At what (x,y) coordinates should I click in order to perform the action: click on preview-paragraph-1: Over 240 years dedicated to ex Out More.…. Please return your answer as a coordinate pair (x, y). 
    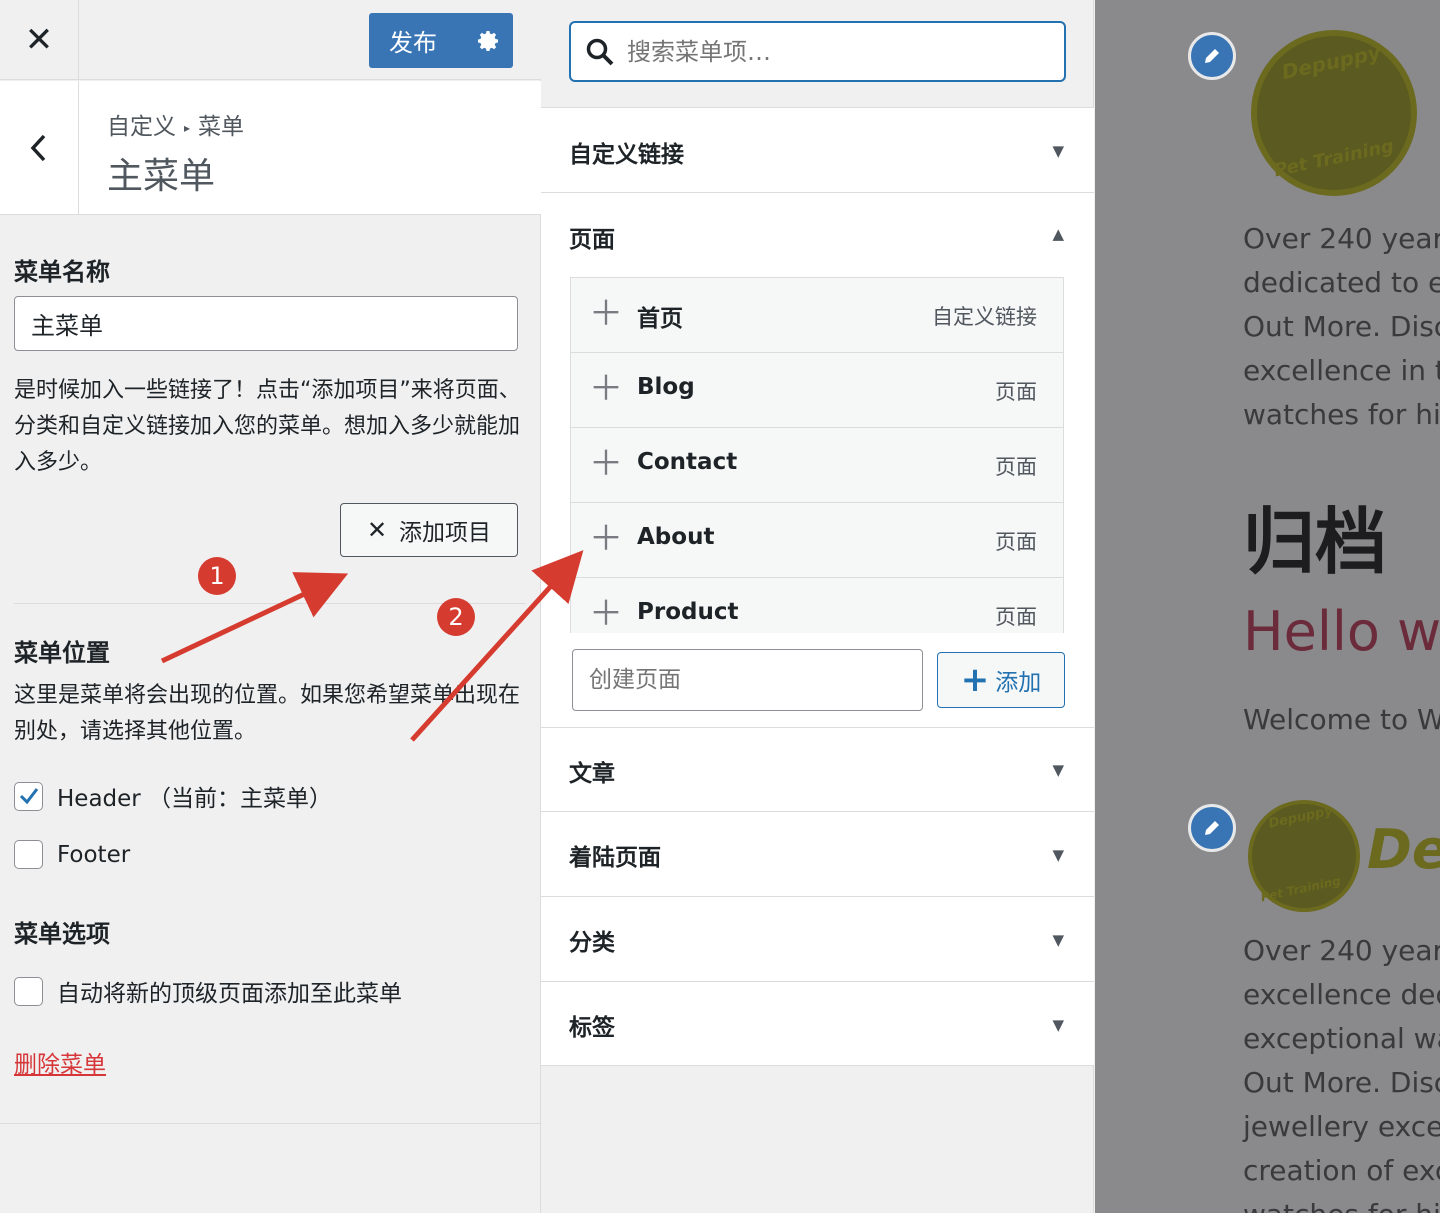
    Looking at the image, I should click on (1341, 327).